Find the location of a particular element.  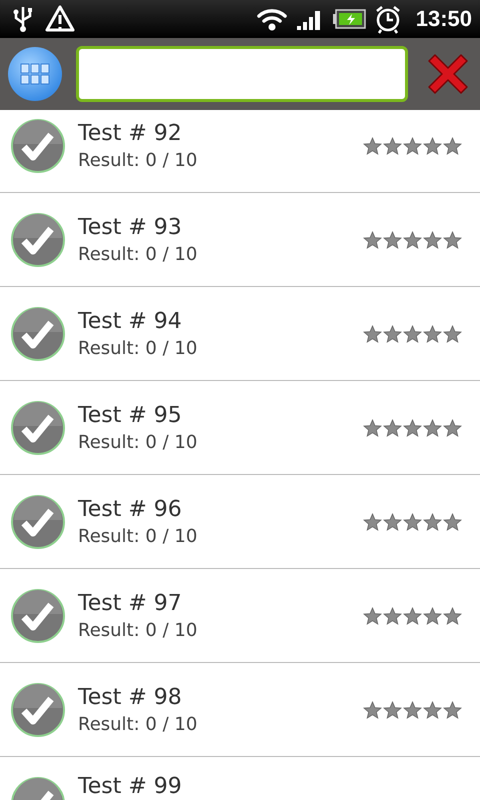

warning-icon is located at coordinates (60, 19).